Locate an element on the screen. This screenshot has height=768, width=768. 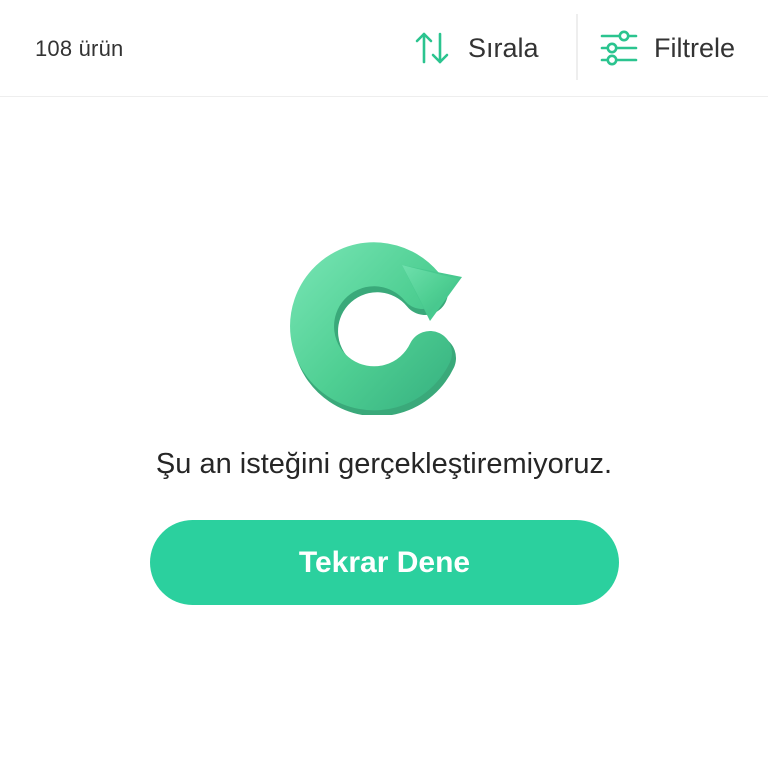
sort-button: Sırala is located at coordinates (487, 48).